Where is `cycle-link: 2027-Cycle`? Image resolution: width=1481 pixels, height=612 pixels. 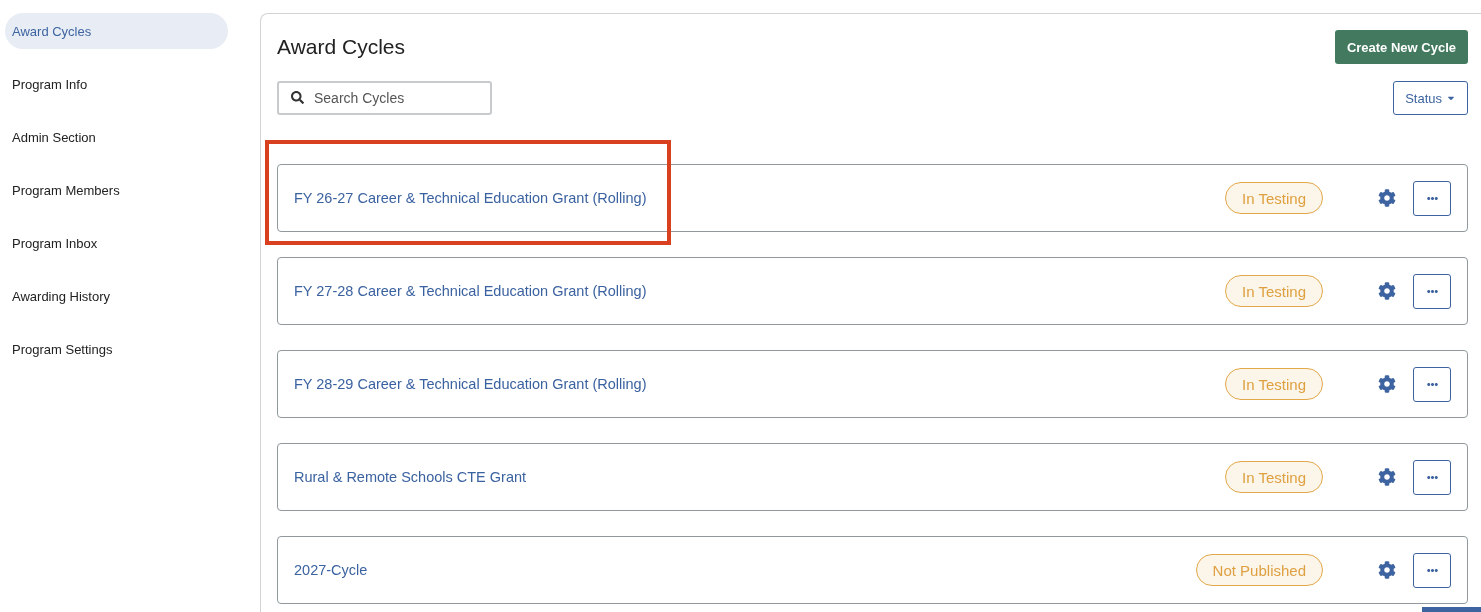
cycle-link: 2027-Cycle is located at coordinates (331, 570).